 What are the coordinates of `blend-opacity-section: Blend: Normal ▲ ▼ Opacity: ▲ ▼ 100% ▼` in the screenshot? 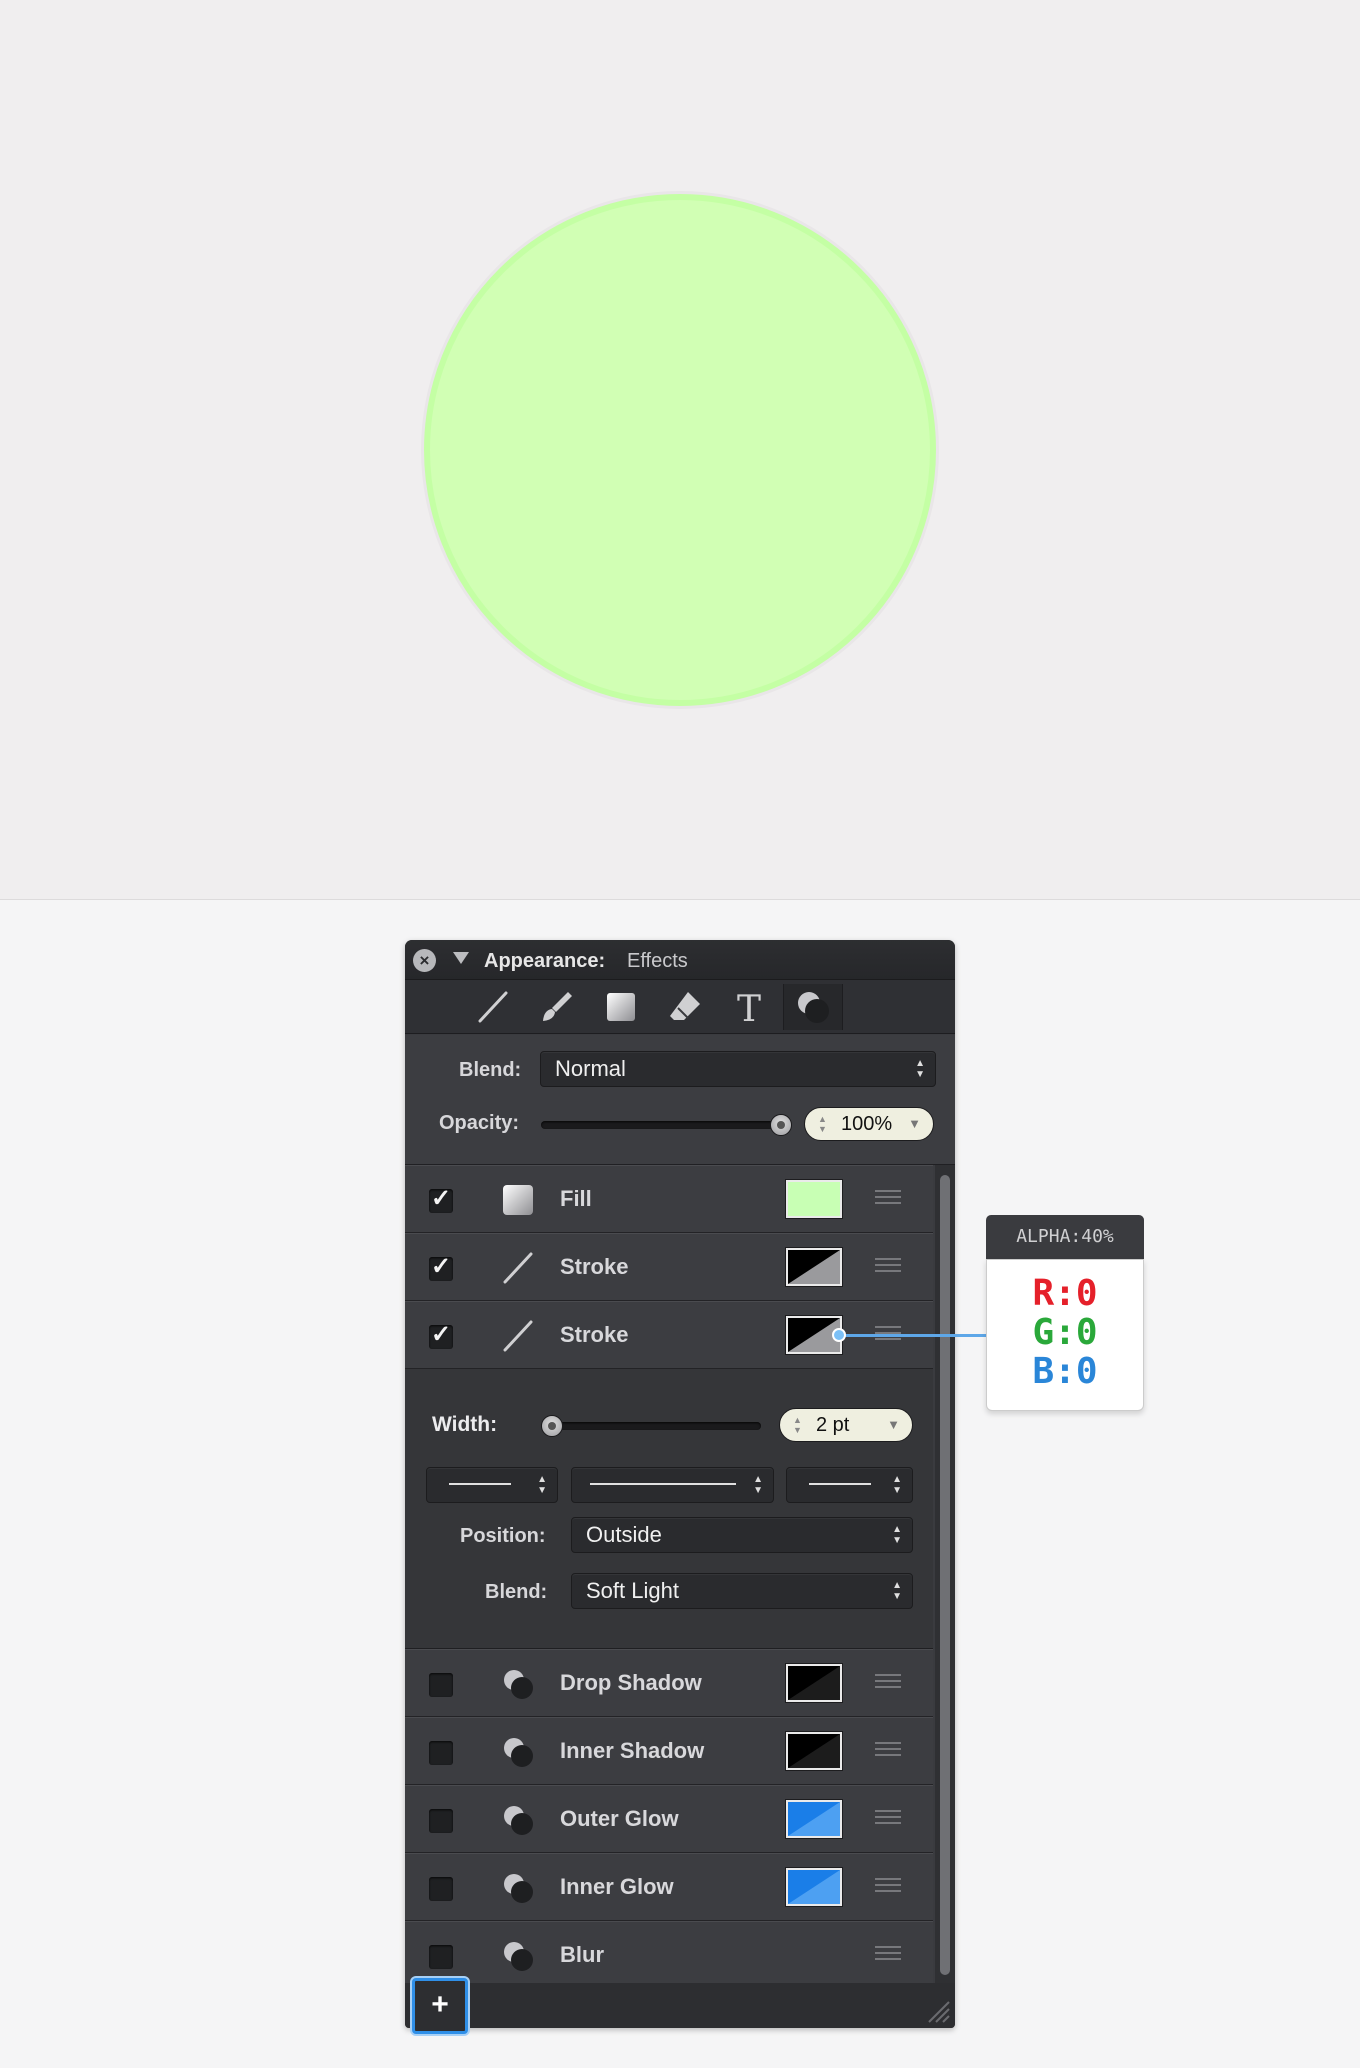 It's located at (680, 1100).